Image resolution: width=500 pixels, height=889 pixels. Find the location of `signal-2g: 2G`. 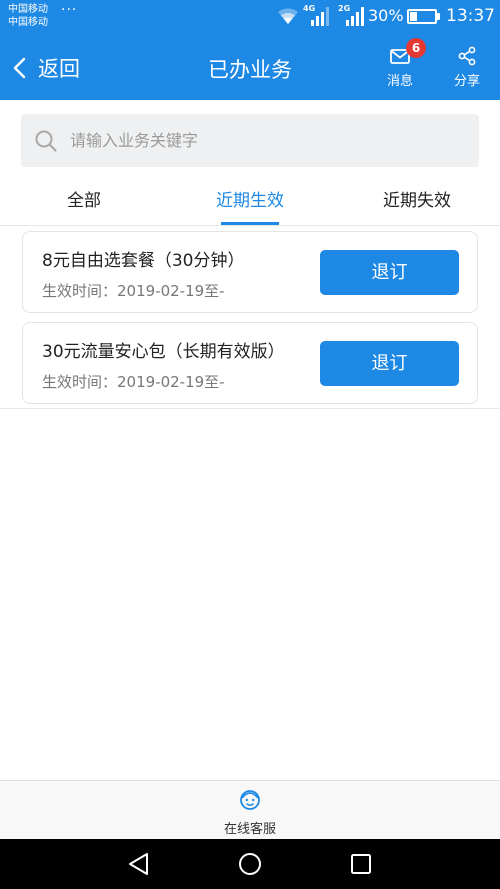

signal-2g: 2G is located at coordinates (353, 15).